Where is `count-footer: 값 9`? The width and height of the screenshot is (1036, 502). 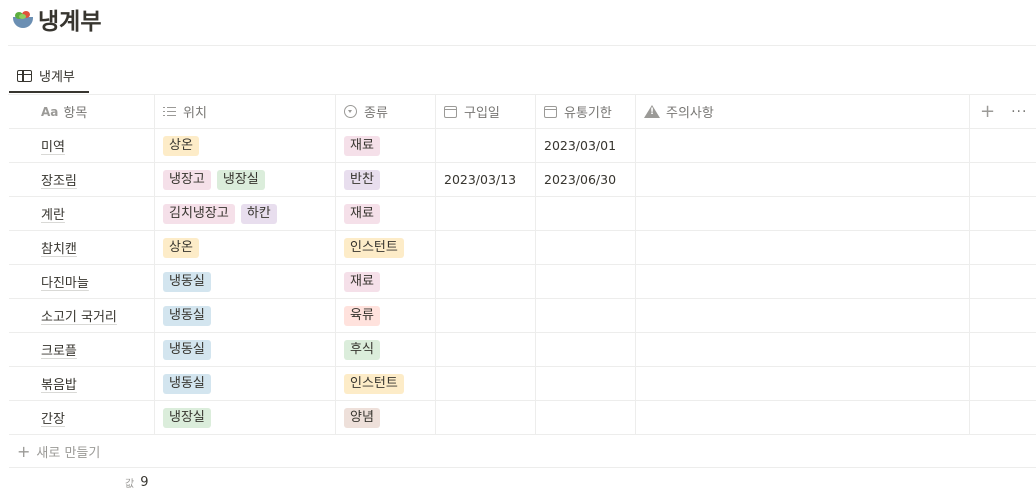
count-footer: 값 9 is located at coordinates (136, 482).